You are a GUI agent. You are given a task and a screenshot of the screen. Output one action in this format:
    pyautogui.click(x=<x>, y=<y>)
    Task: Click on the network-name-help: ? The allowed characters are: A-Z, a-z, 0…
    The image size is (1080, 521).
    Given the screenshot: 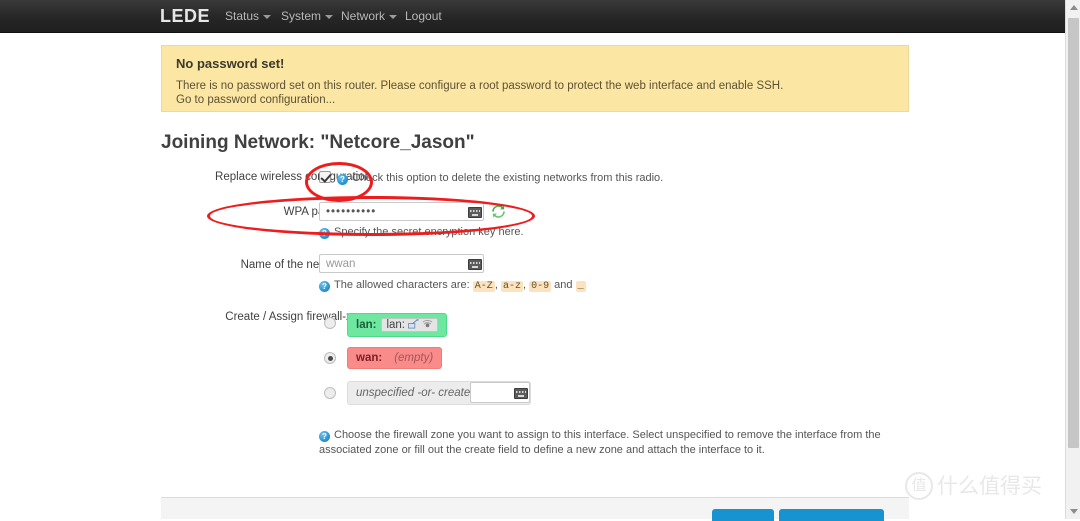 What is the action you would take?
    pyautogui.click(x=579, y=286)
    